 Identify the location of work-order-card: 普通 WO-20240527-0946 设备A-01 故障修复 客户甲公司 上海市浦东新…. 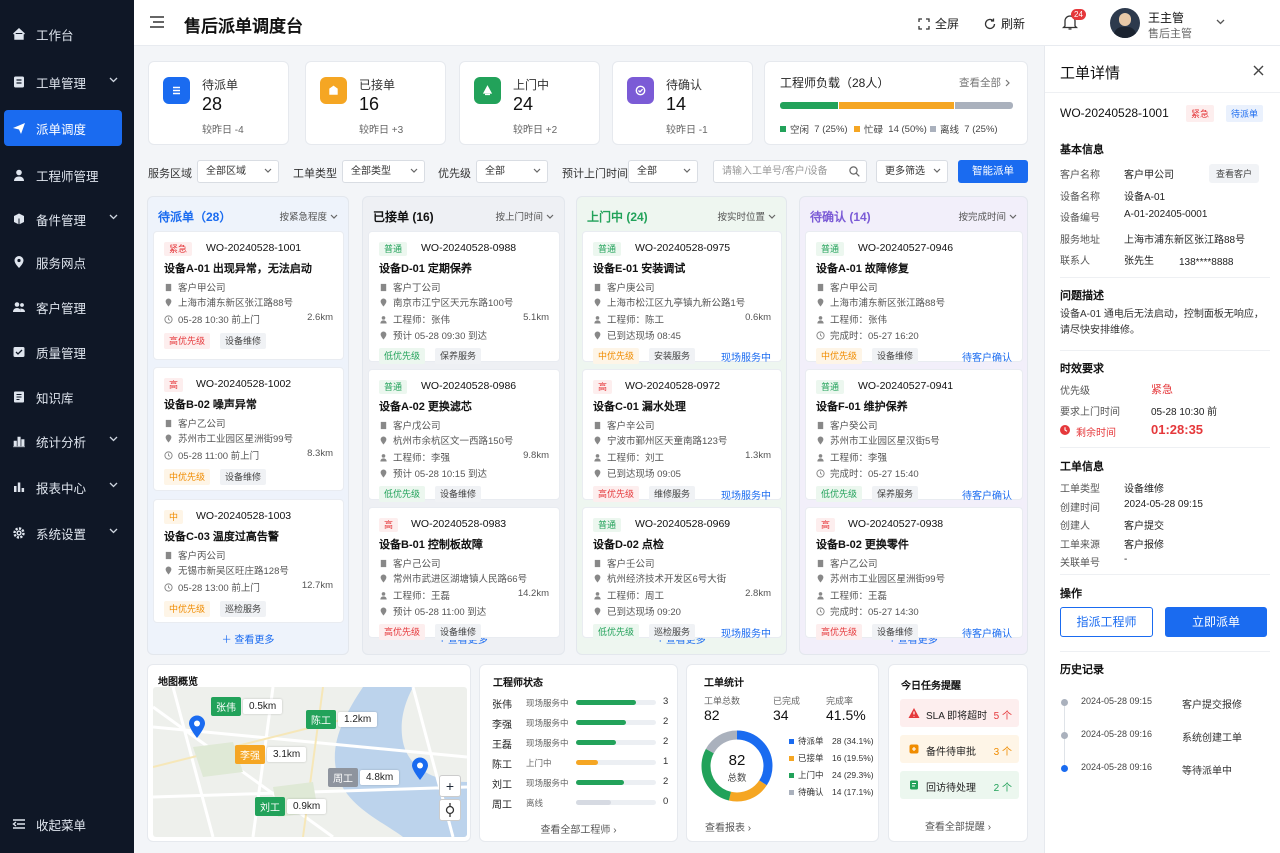
(914, 297).